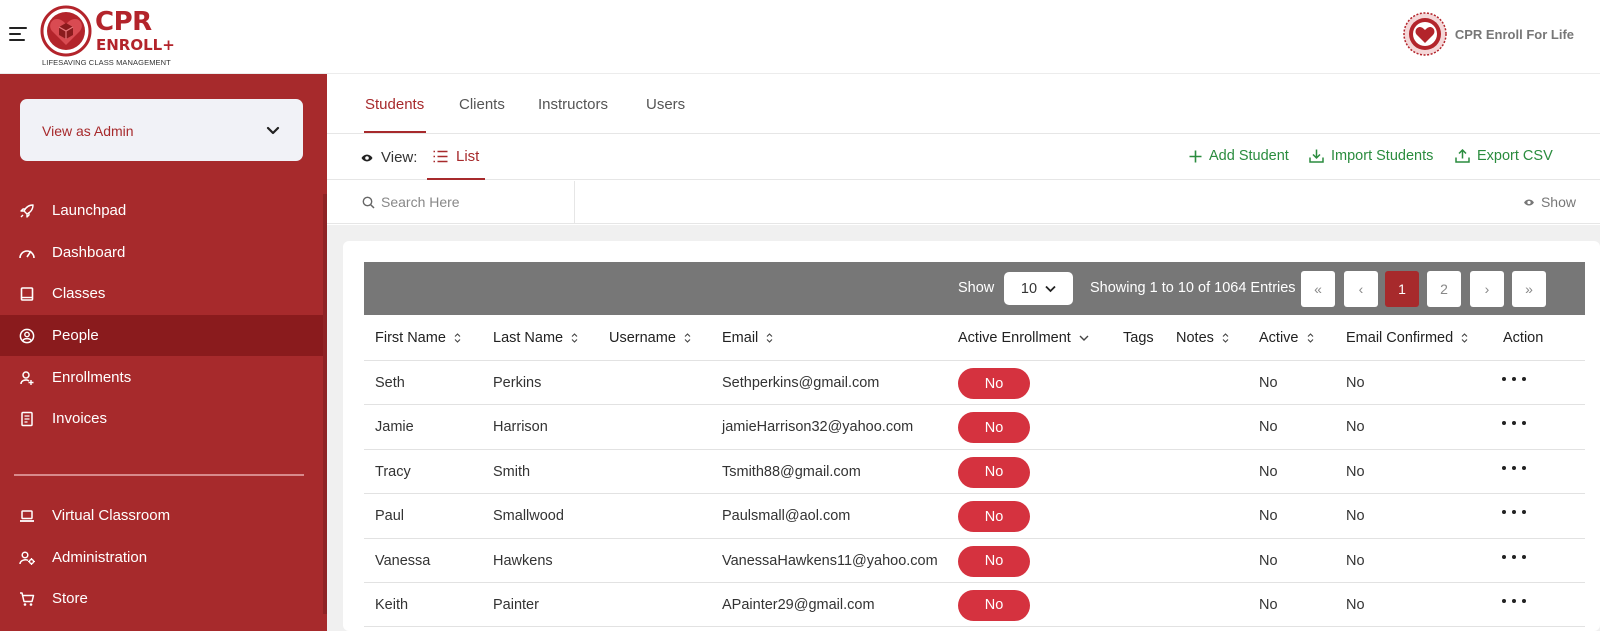  What do you see at coordinates (786, 516) in the screenshot?
I see `cell-email: Paulsmall@aol.com` at bounding box center [786, 516].